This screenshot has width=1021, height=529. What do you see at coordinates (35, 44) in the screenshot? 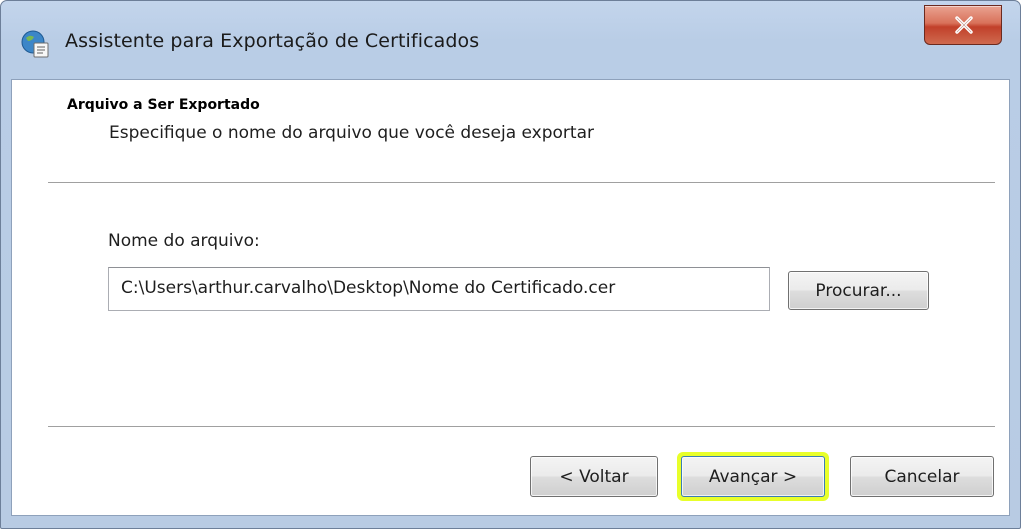
I see `certificate-wizard-icon` at bounding box center [35, 44].